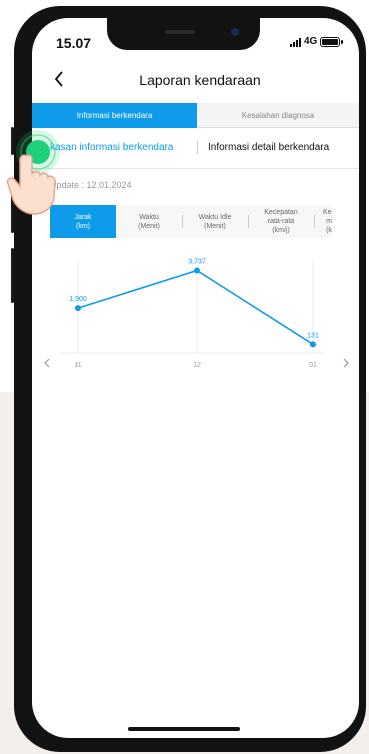 The image size is (369, 754). I want to click on touch-indicator, so click(33, 172).